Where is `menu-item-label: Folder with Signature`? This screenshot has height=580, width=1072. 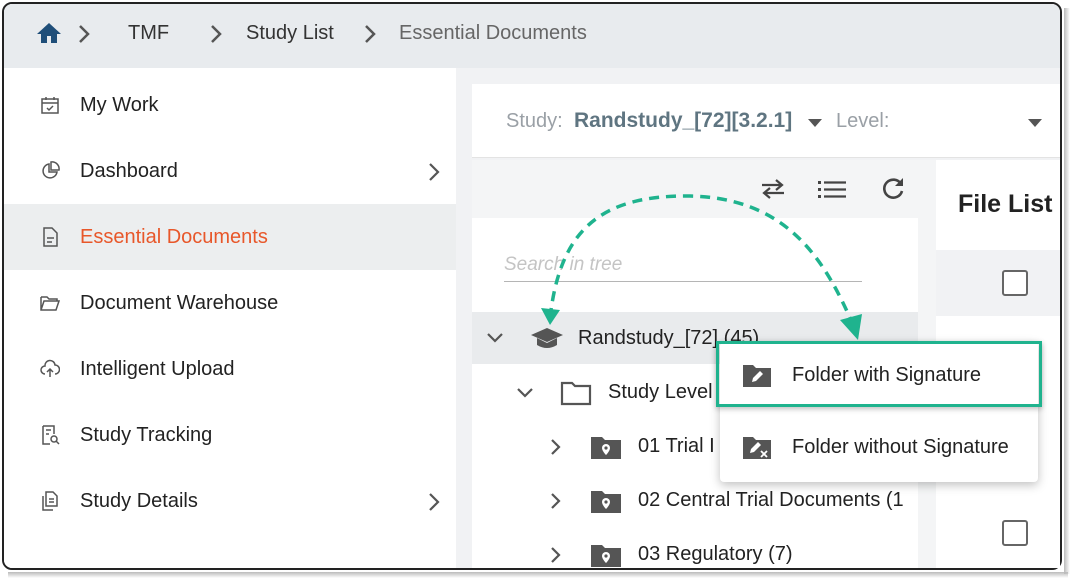 menu-item-label: Folder with Signature is located at coordinates (886, 375).